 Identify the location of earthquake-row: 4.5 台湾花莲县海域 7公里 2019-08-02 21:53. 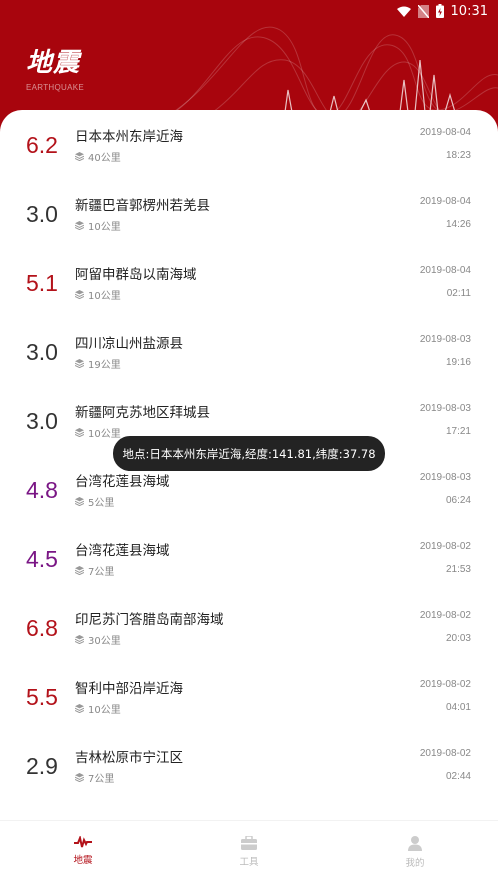
(249, 558).